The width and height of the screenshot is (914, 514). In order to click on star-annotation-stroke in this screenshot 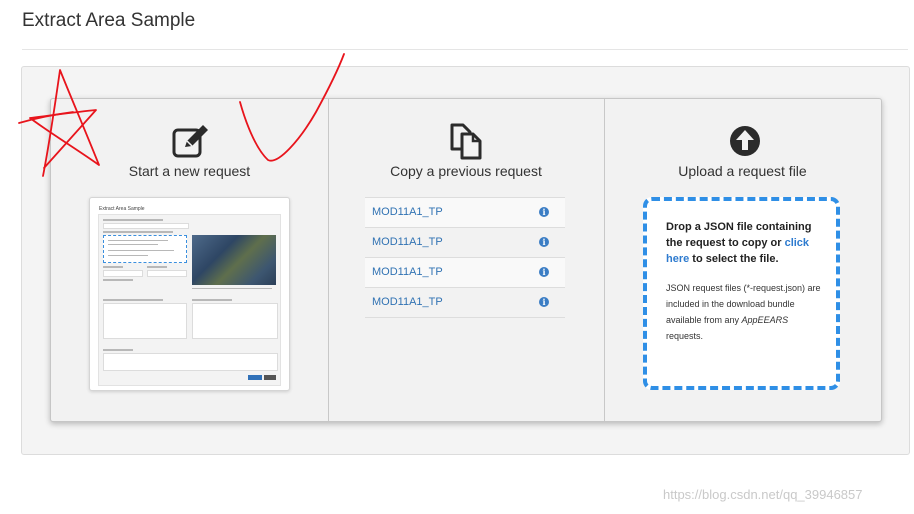, I will do `click(46, 117)`.